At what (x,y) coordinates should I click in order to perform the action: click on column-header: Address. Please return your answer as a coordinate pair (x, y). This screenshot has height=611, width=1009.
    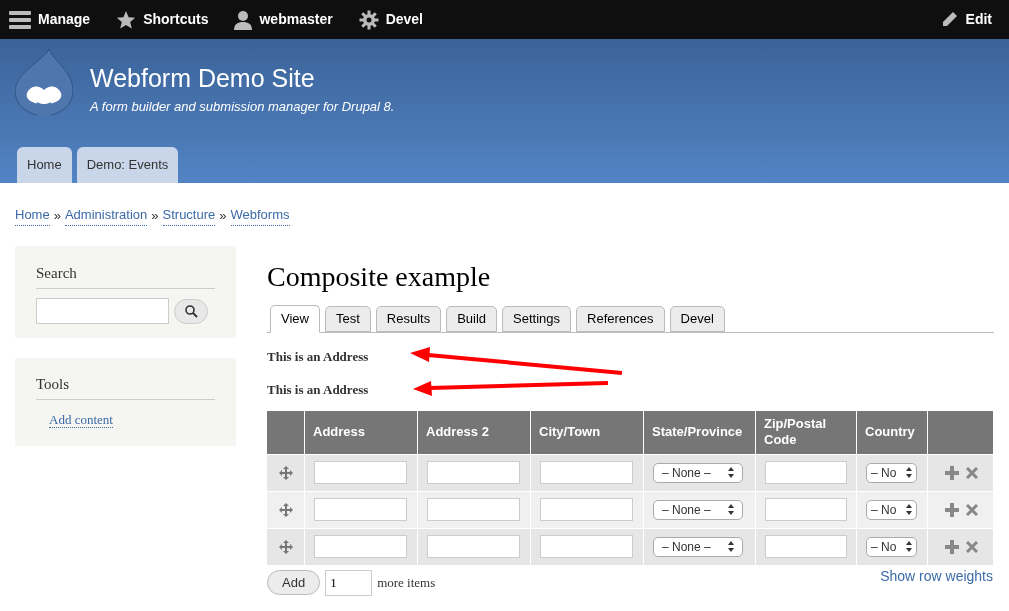
    Looking at the image, I should click on (361, 432).